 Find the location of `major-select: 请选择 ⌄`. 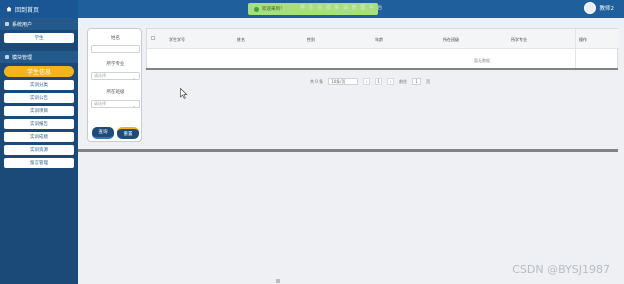

major-select: 请选择 ⌄ is located at coordinates (115, 76).